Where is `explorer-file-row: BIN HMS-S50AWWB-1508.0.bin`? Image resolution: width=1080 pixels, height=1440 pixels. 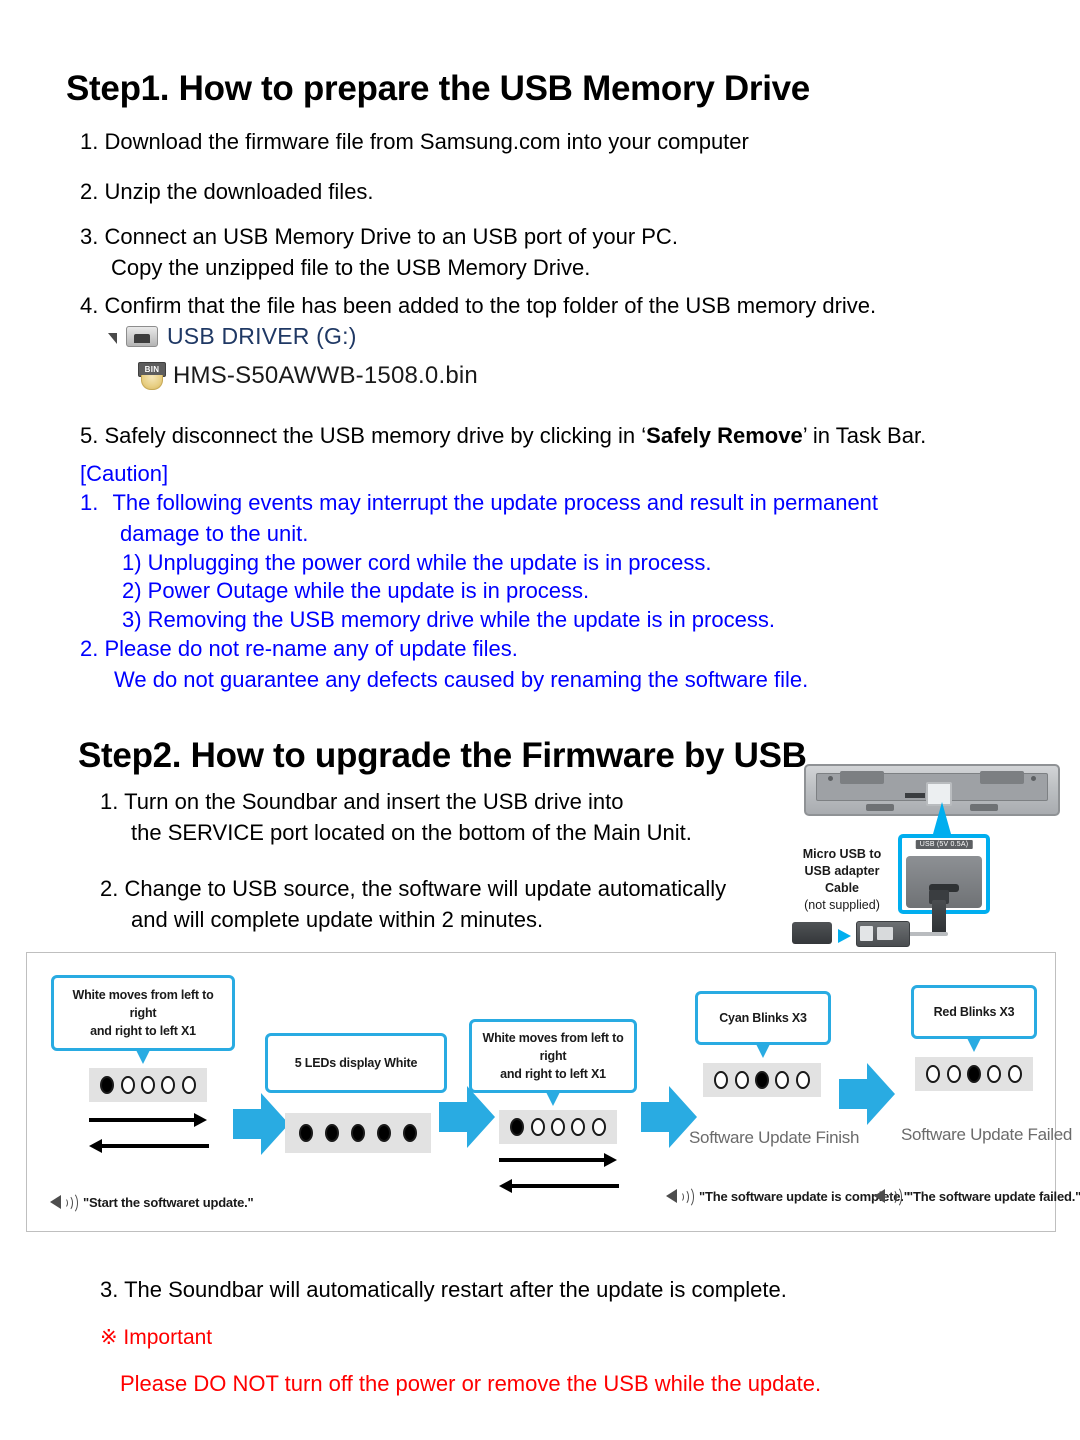
explorer-file-row: BIN HMS-S50AWWB-1508.0.bin is located at coordinates (318, 376).